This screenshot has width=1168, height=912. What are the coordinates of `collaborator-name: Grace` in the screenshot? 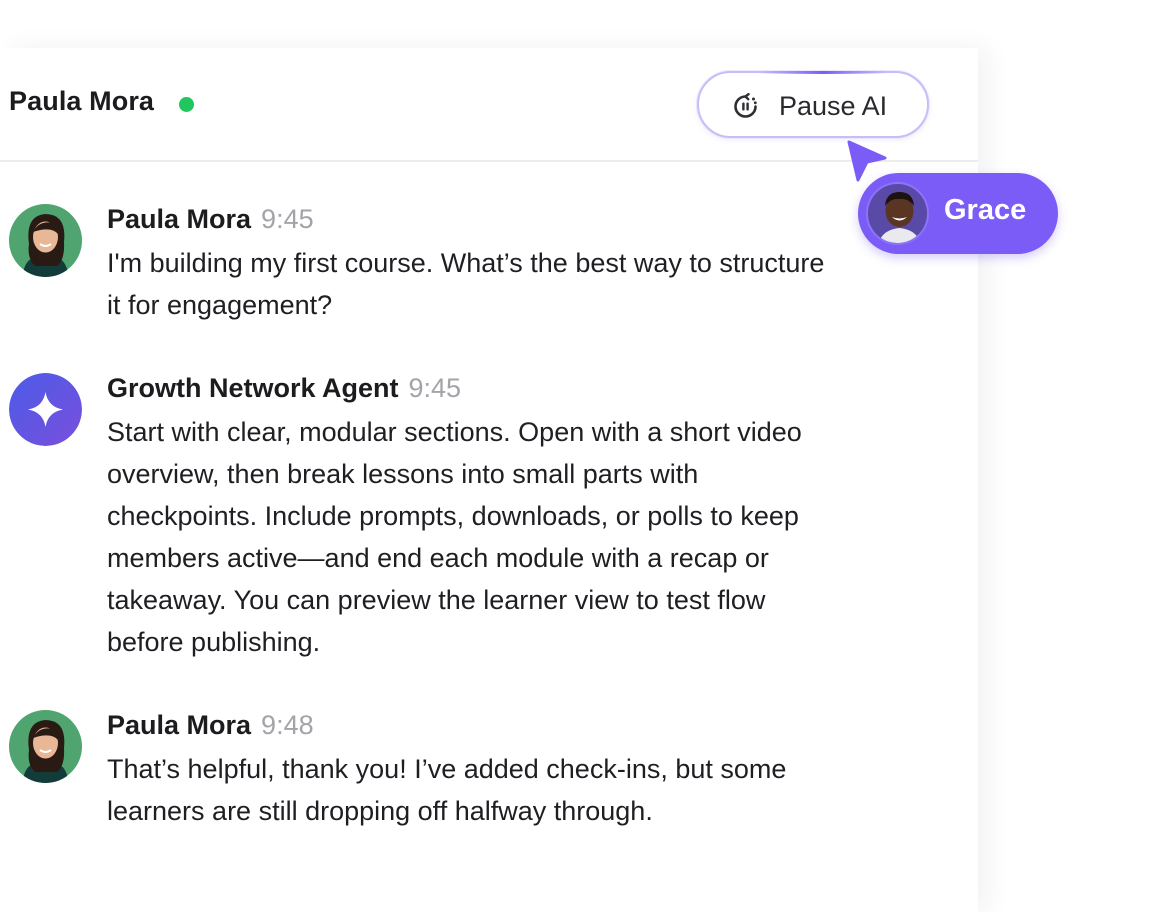 It's located at (985, 210).